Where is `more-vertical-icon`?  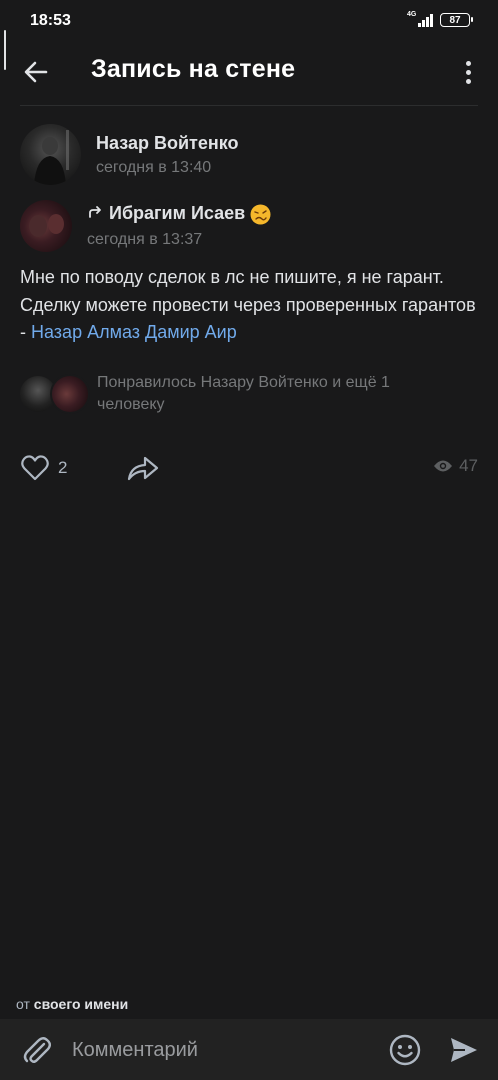
more-vertical-icon is located at coordinates (468, 63).